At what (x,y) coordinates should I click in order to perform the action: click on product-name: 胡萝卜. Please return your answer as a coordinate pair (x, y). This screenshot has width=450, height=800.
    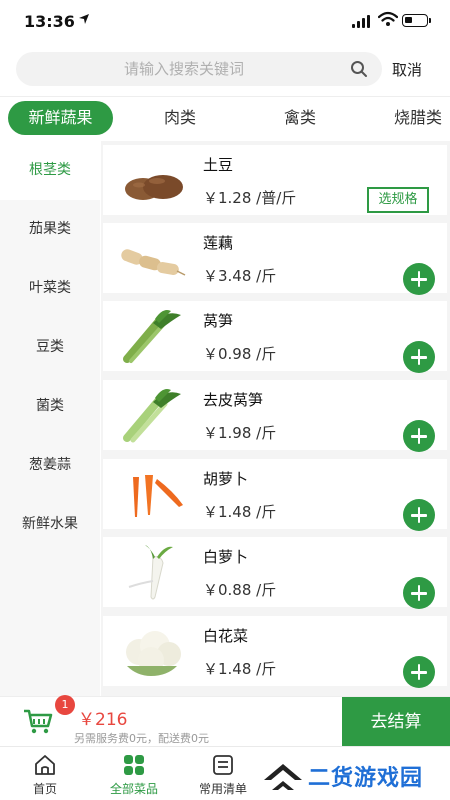
    Looking at the image, I should click on (226, 479).